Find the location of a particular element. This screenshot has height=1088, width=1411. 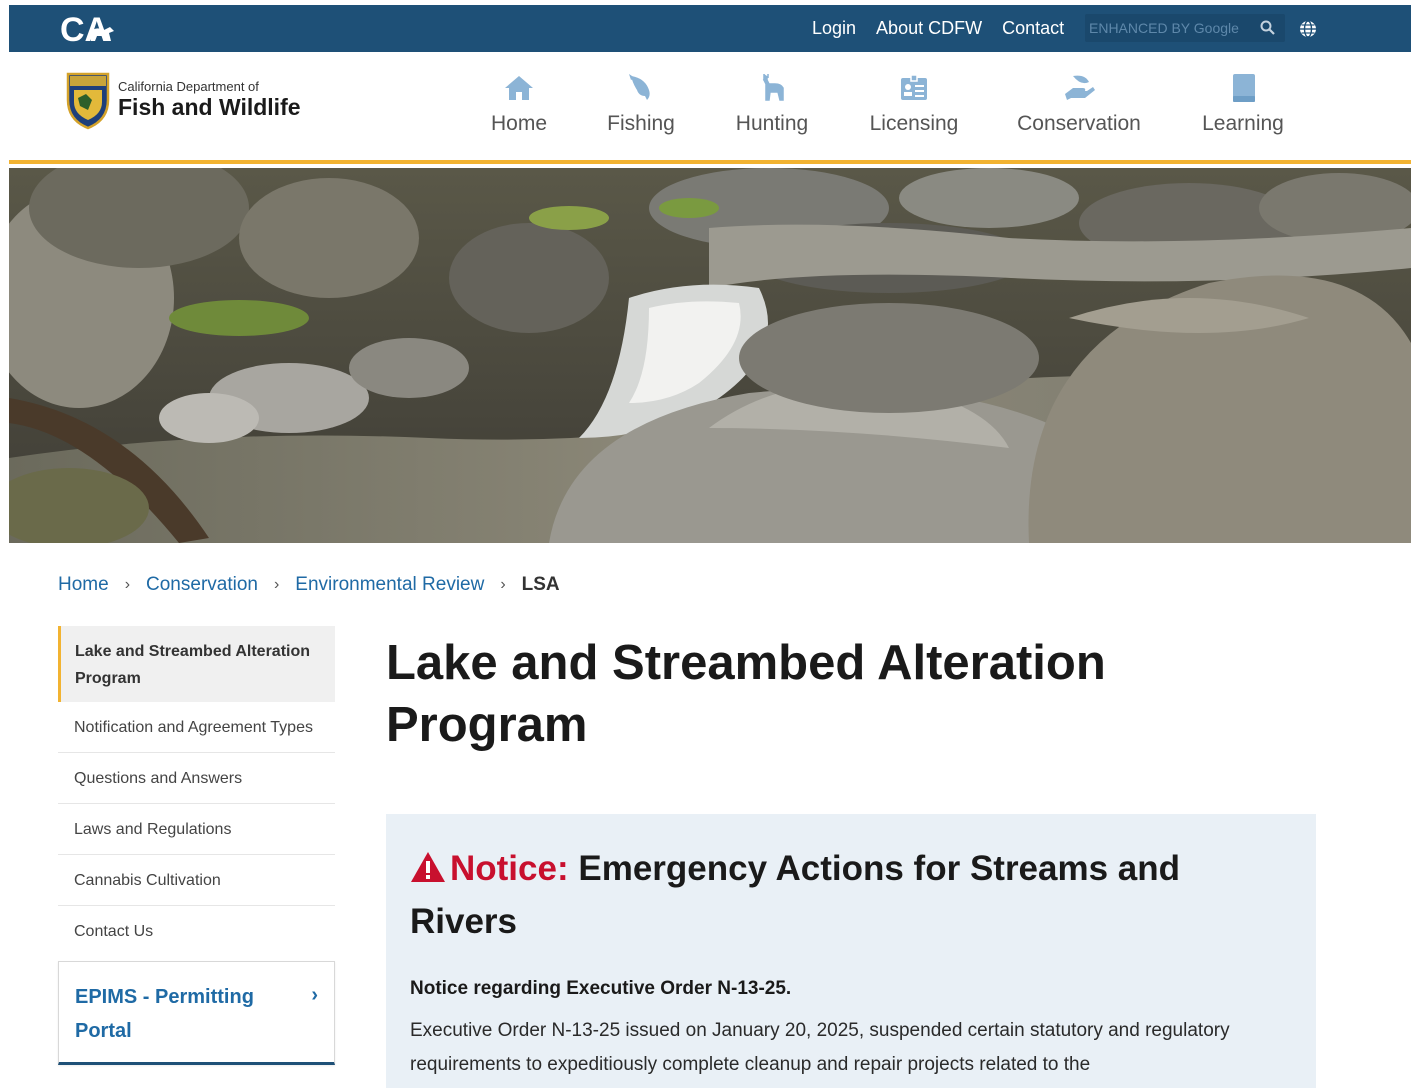

house-icon is located at coordinates (519, 88).